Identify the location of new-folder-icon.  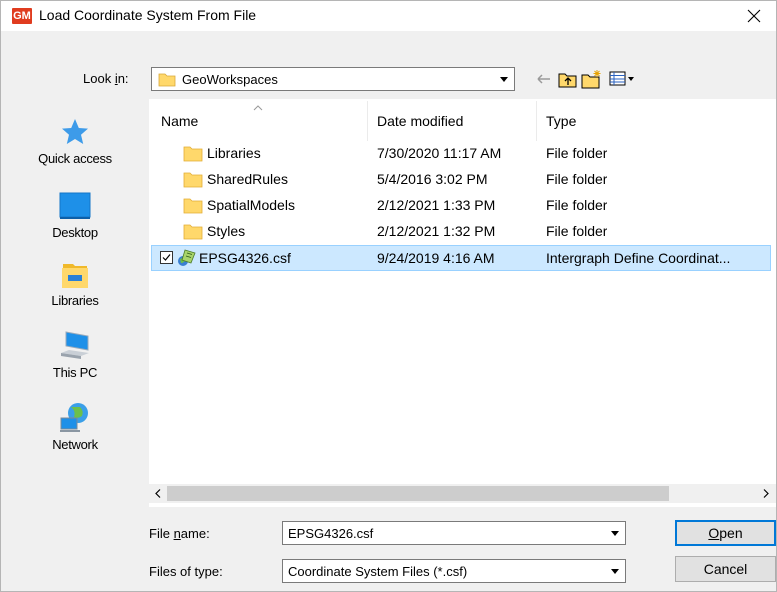
(591, 79).